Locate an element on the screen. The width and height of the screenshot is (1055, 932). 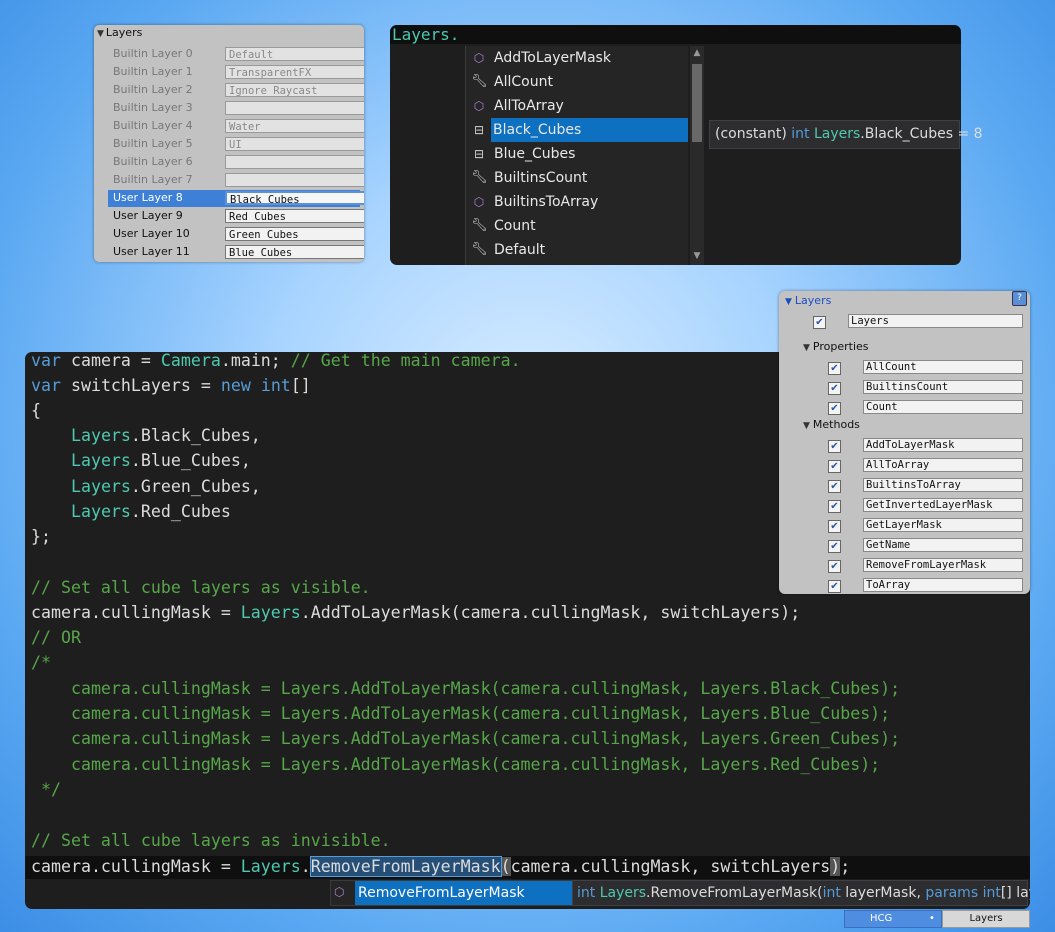
keyword: int is located at coordinates (831, 893).